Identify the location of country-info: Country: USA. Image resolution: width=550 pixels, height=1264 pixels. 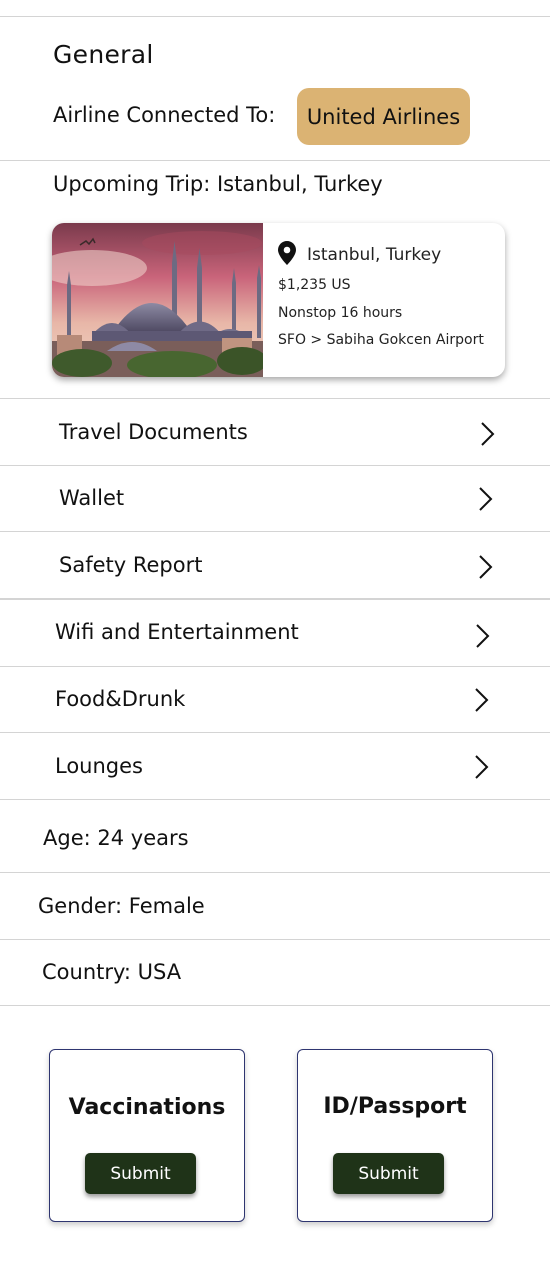
(112, 972).